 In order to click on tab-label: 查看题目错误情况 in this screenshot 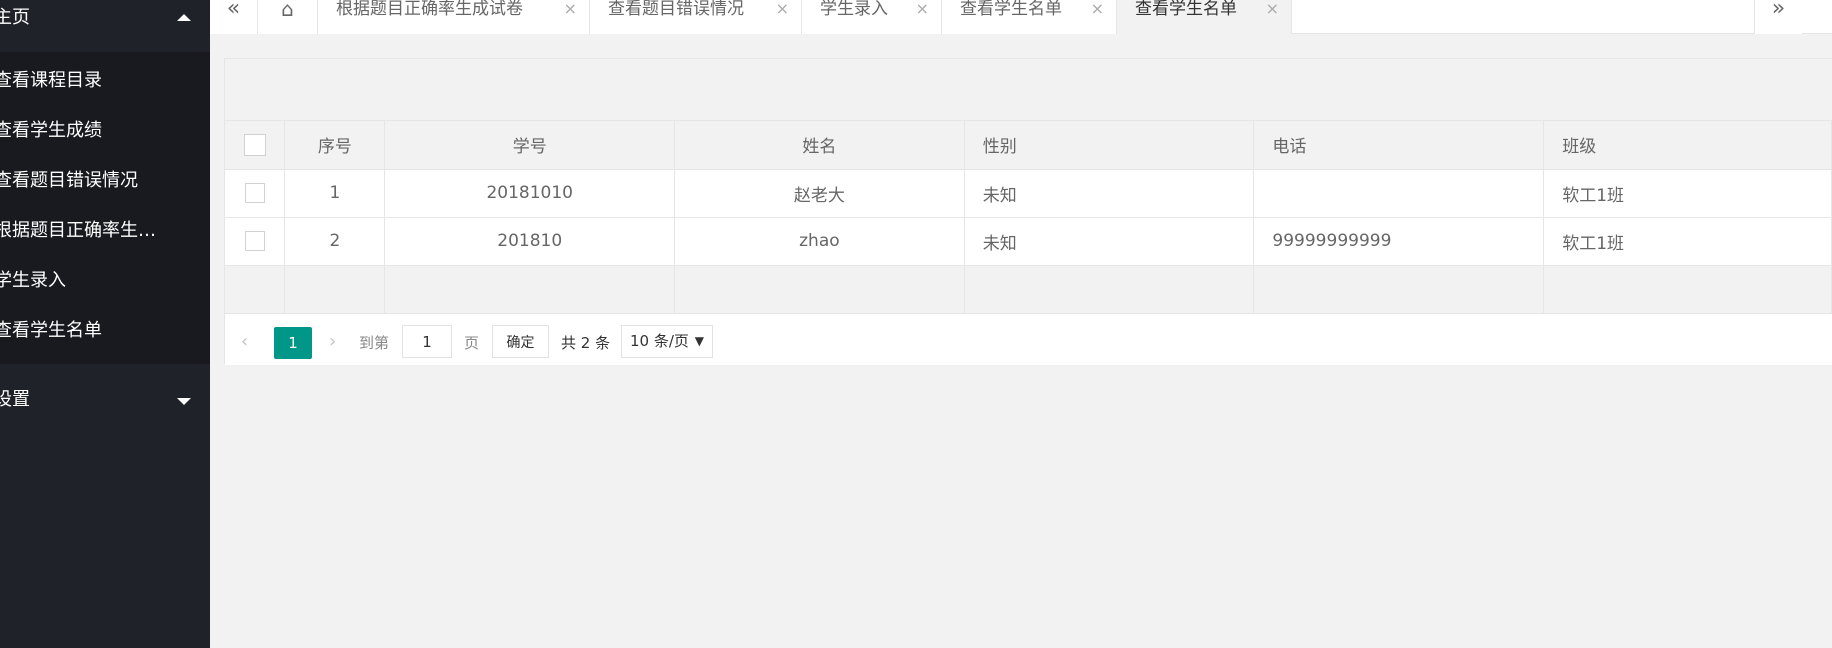, I will do `click(676, 9)`.